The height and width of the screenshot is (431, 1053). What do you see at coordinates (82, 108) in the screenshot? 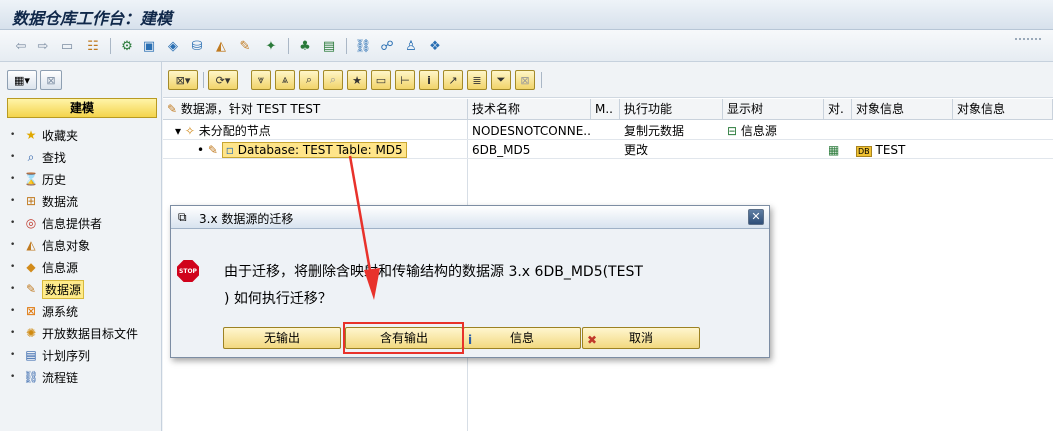
I see `modeling-header: 建模` at bounding box center [82, 108].